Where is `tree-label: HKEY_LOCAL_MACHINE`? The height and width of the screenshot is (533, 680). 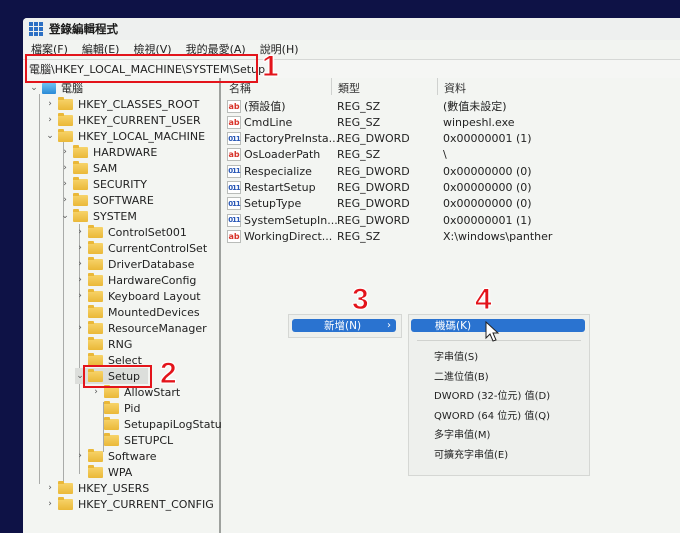 tree-label: HKEY_LOCAL_MACHINE is located at coordinates (142, 136).